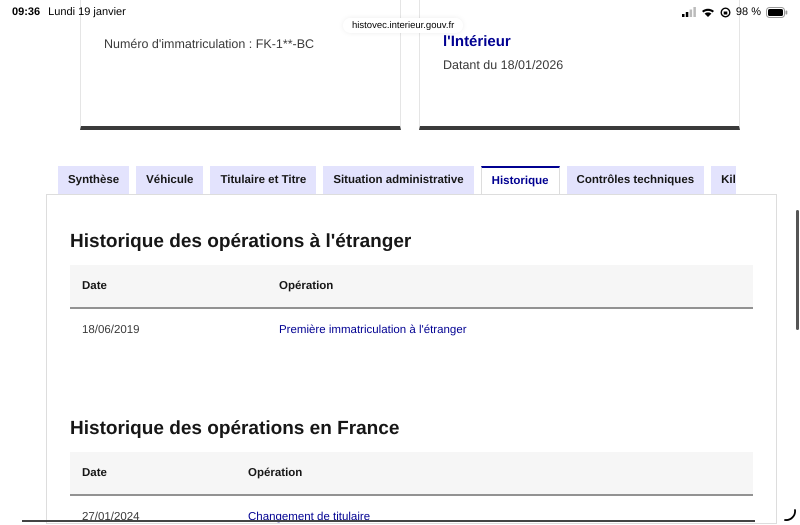 The image size is (800, 525). Describe the element at coordinates (170, 180) in the screenshot. I see `tab: Véhicule` at that location.